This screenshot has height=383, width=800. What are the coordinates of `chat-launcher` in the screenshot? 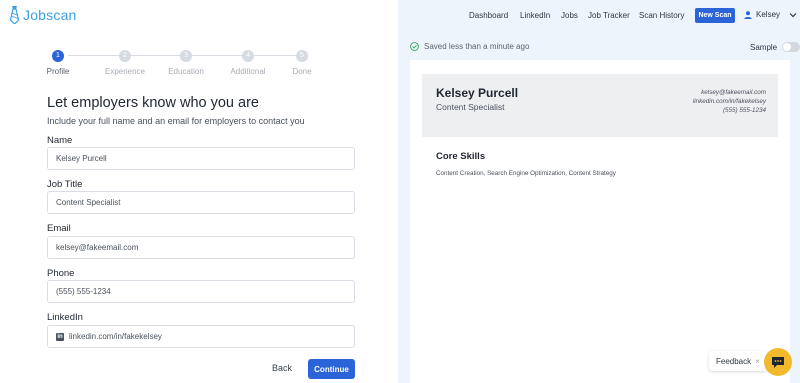 It's located at (778, 362).